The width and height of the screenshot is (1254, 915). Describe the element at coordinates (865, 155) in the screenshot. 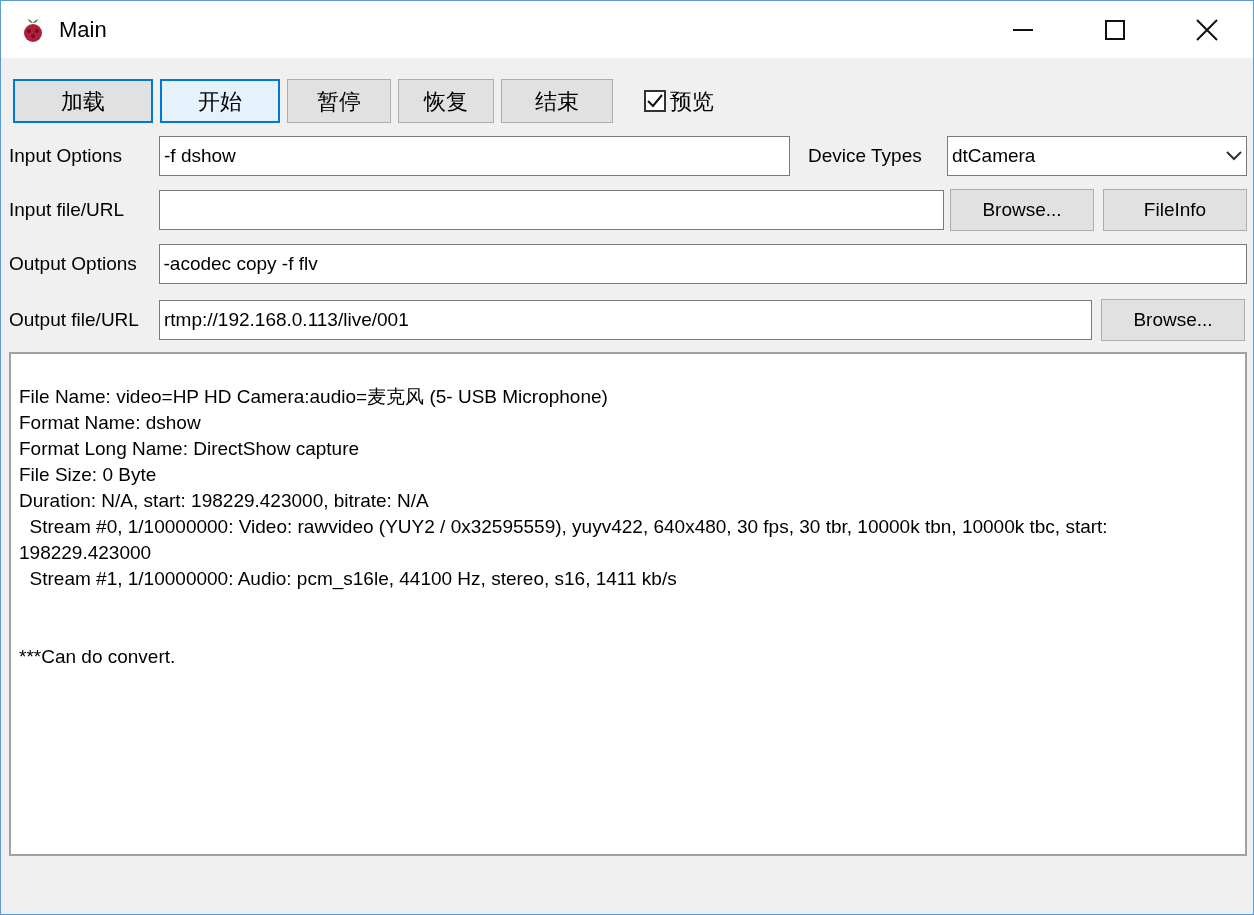

I see `field-label: Device Types` at that location.